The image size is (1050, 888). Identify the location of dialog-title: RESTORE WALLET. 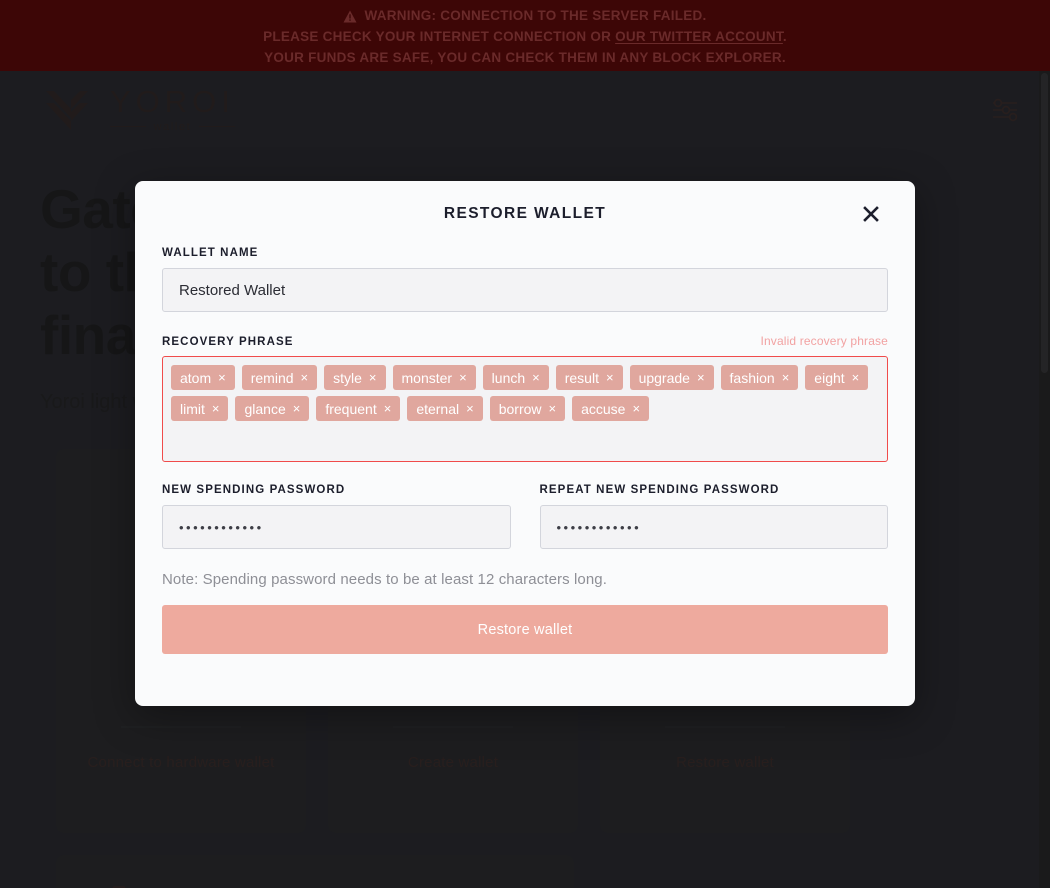
(525, 213).